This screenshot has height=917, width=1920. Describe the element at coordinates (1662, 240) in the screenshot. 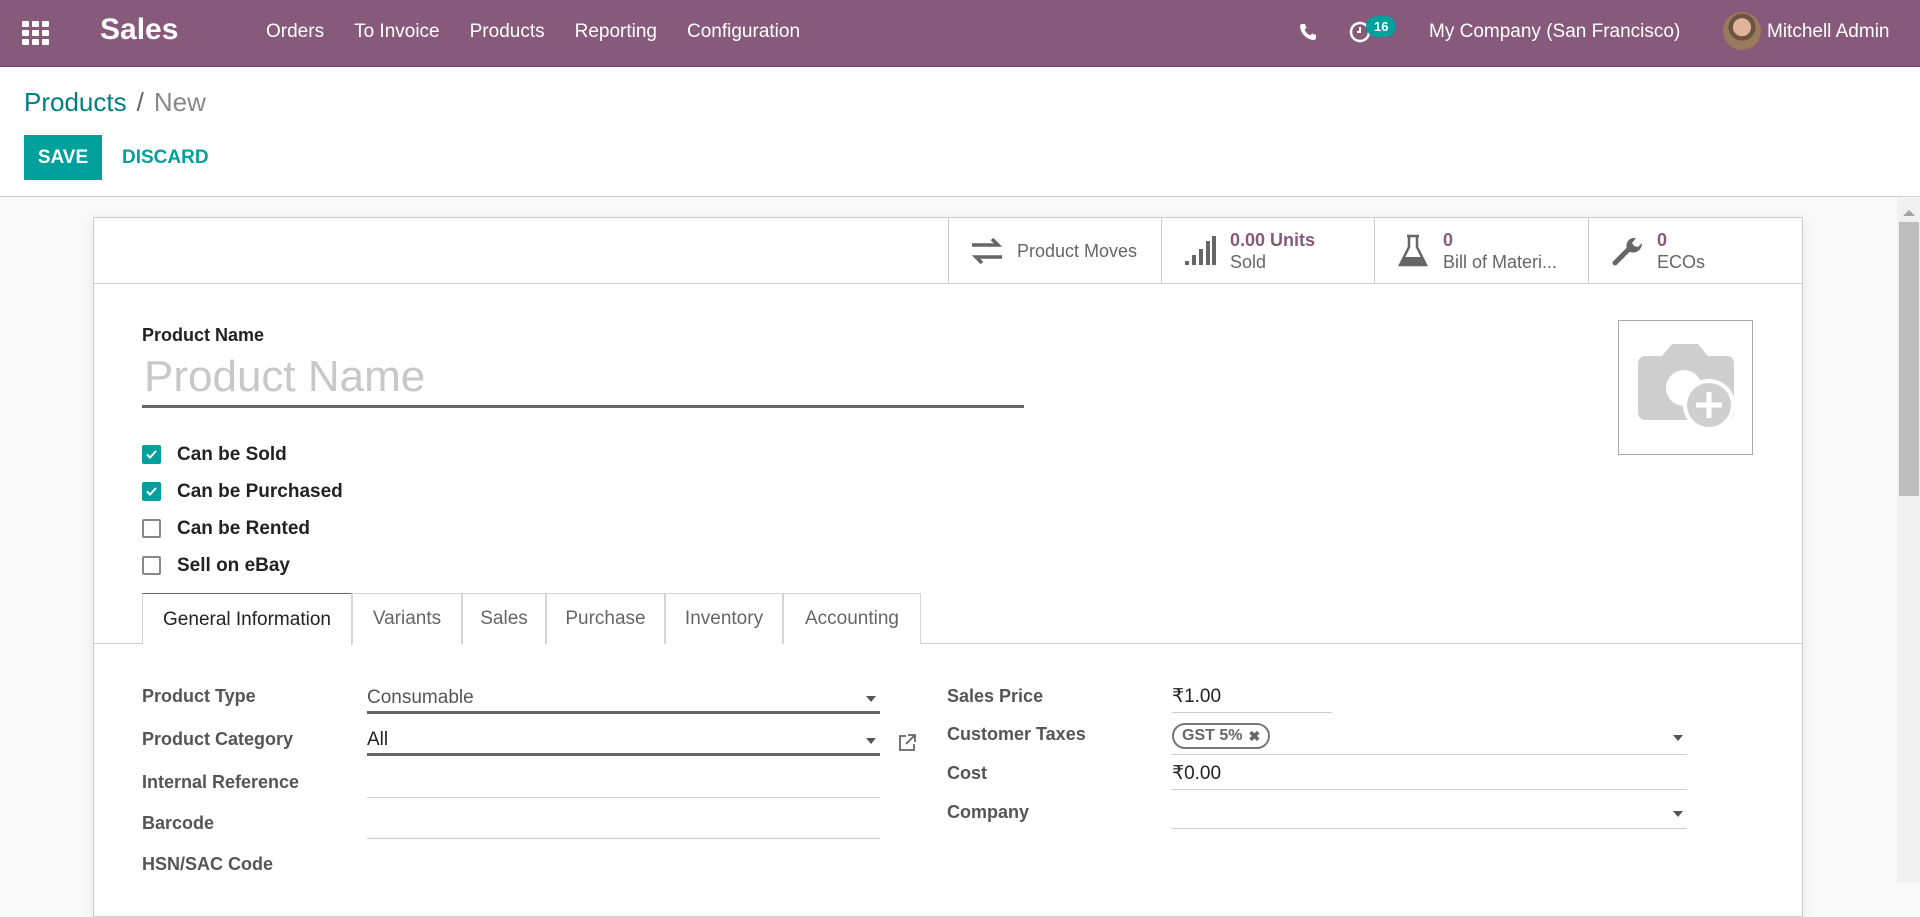

I see `ecos-count: 0` at that location.